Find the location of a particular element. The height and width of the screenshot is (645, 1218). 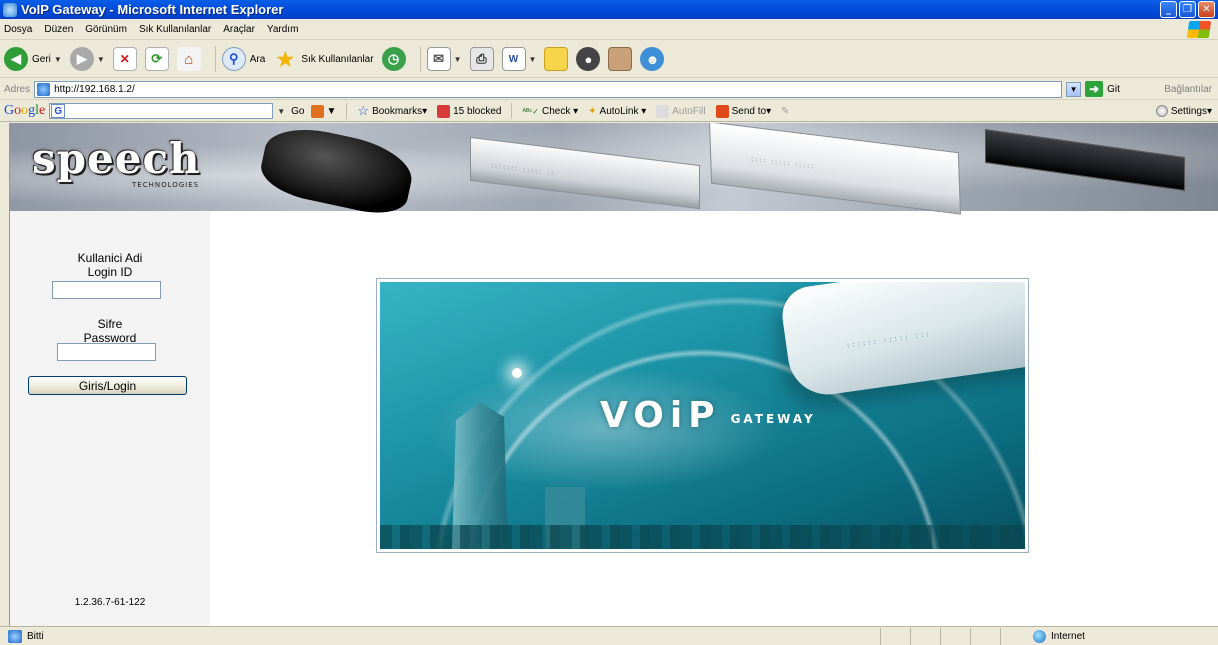

go-button: ➜ Git is located at coordinates (1102, 89).